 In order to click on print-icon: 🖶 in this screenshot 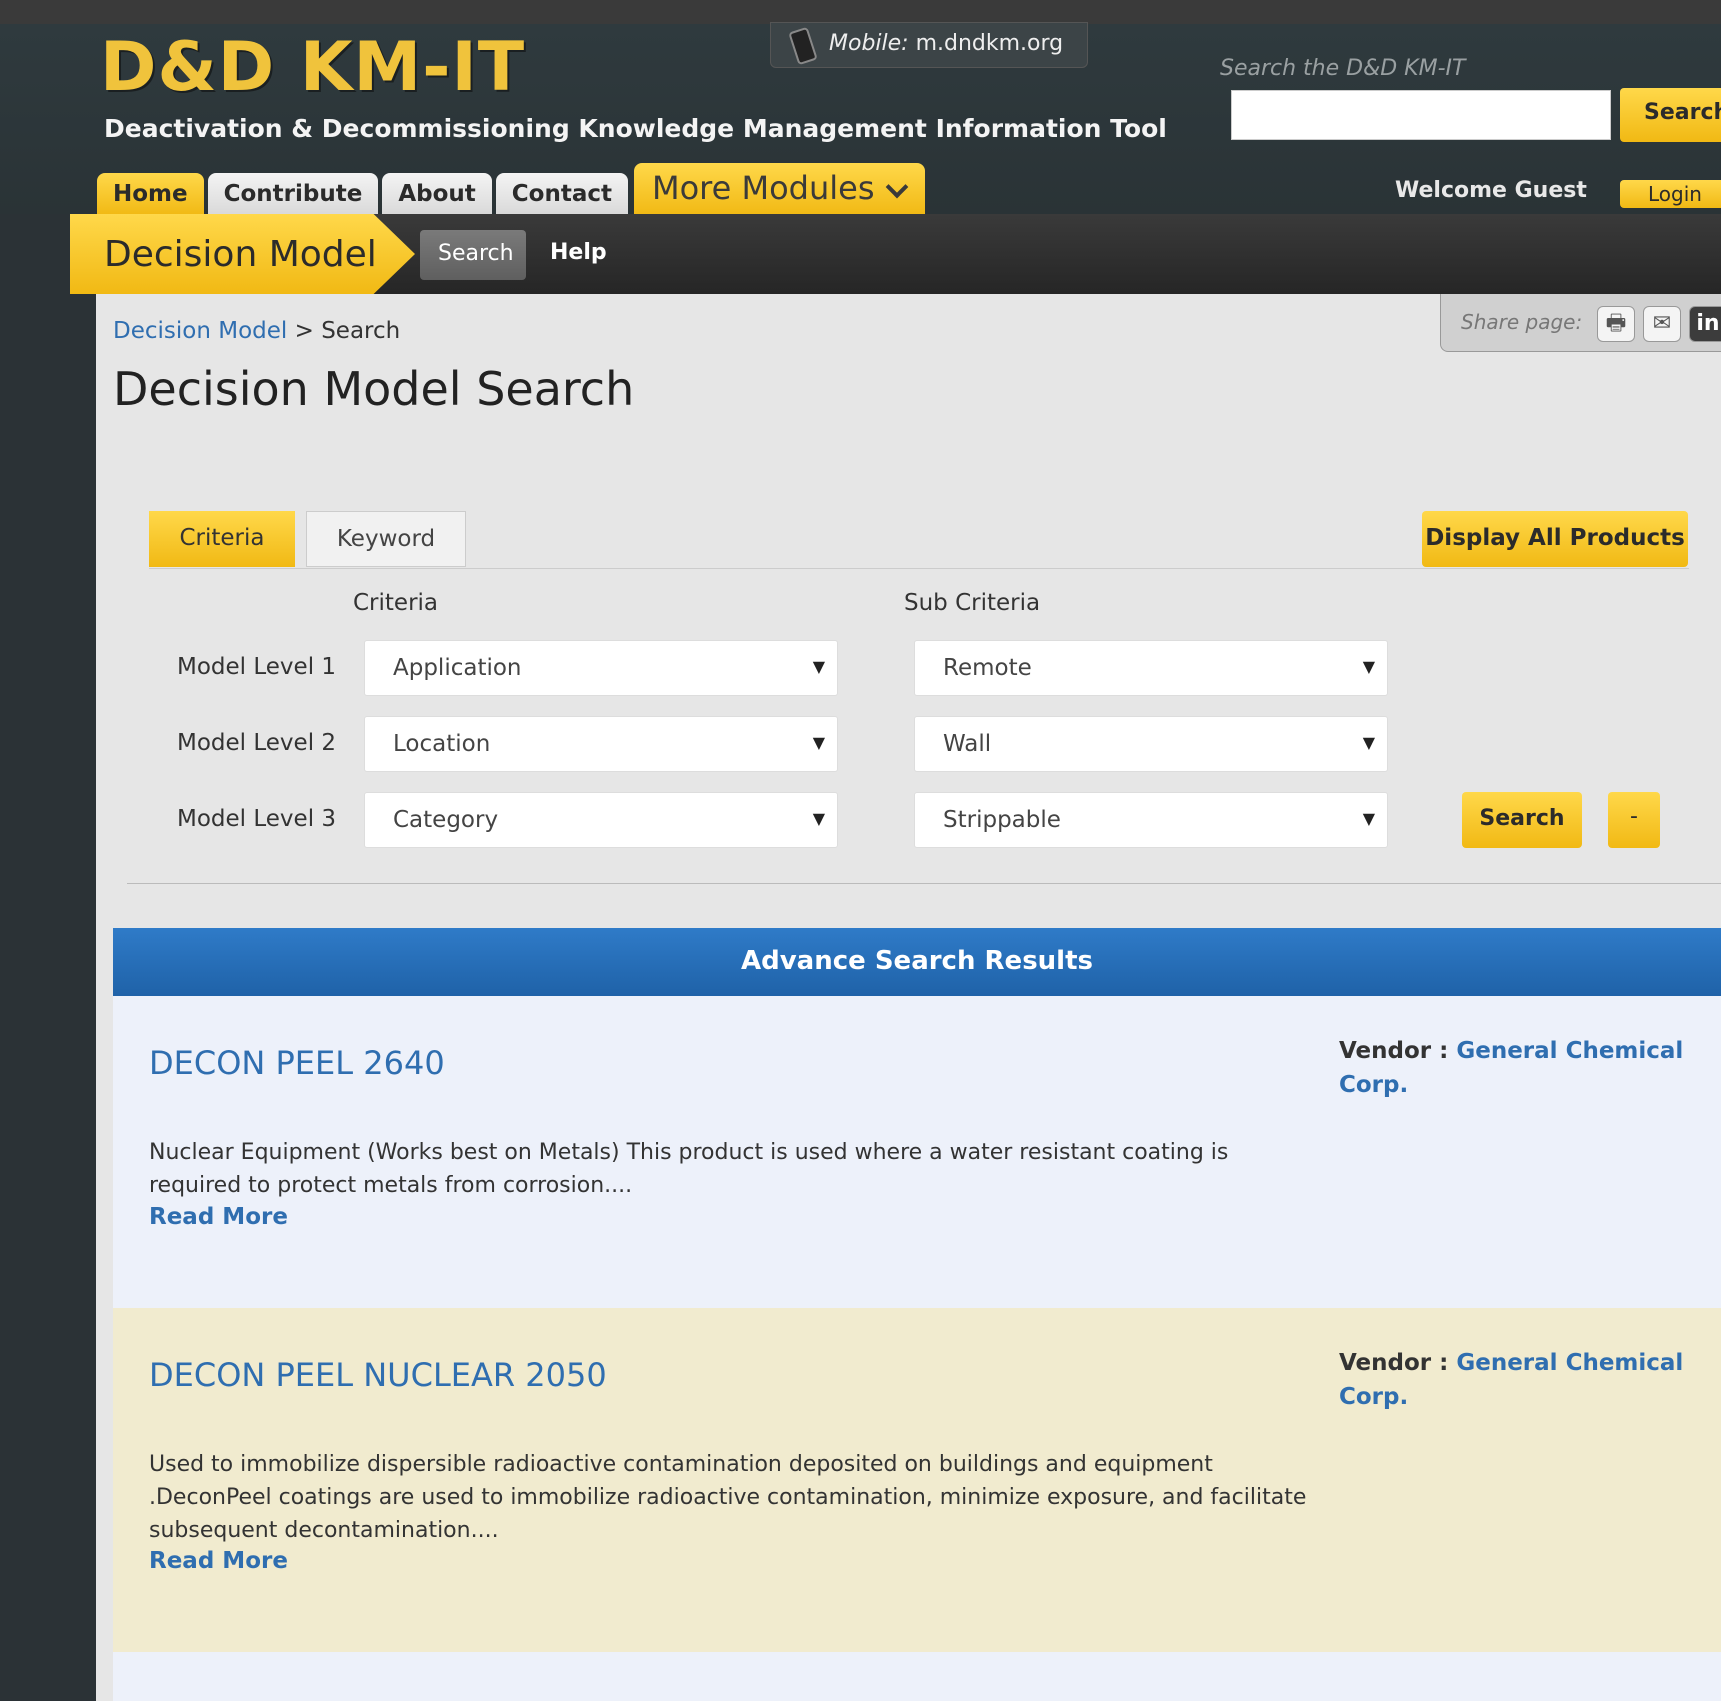, I will do `click(1616, 324)`.